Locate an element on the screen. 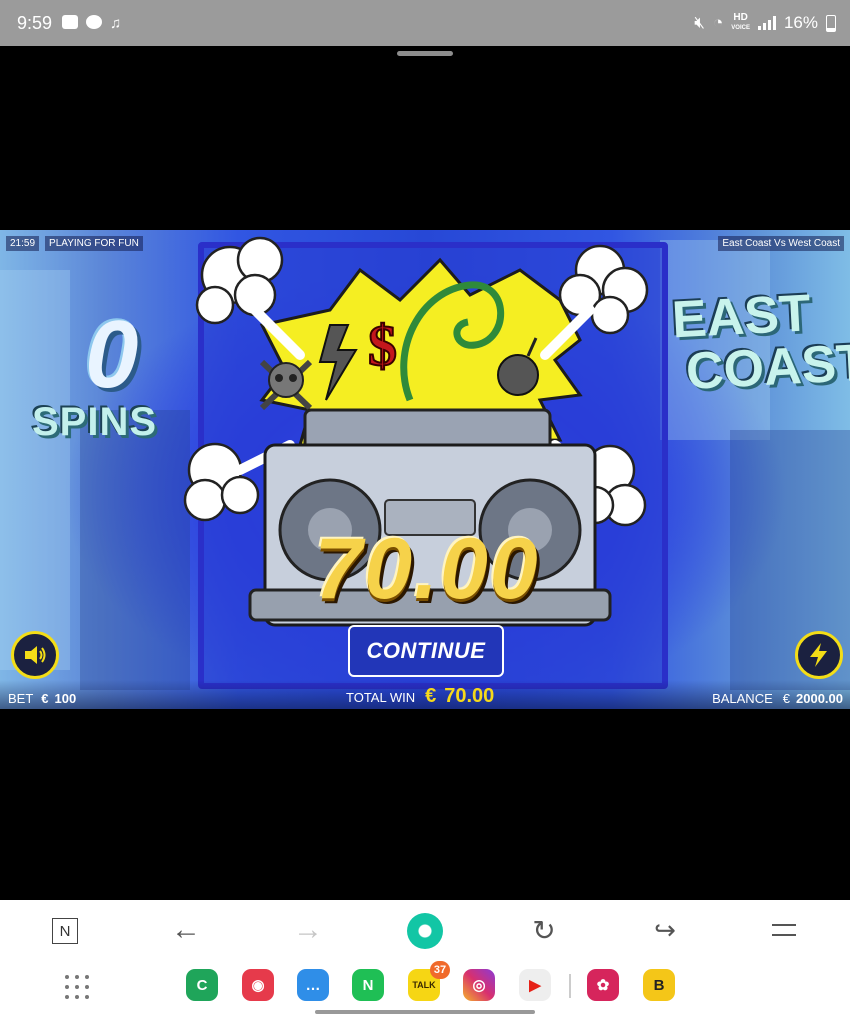 Image resolution: width=850 pixels, height=1021 pixels. wifi-icon: ◔ is located at coordinates (718, 22).